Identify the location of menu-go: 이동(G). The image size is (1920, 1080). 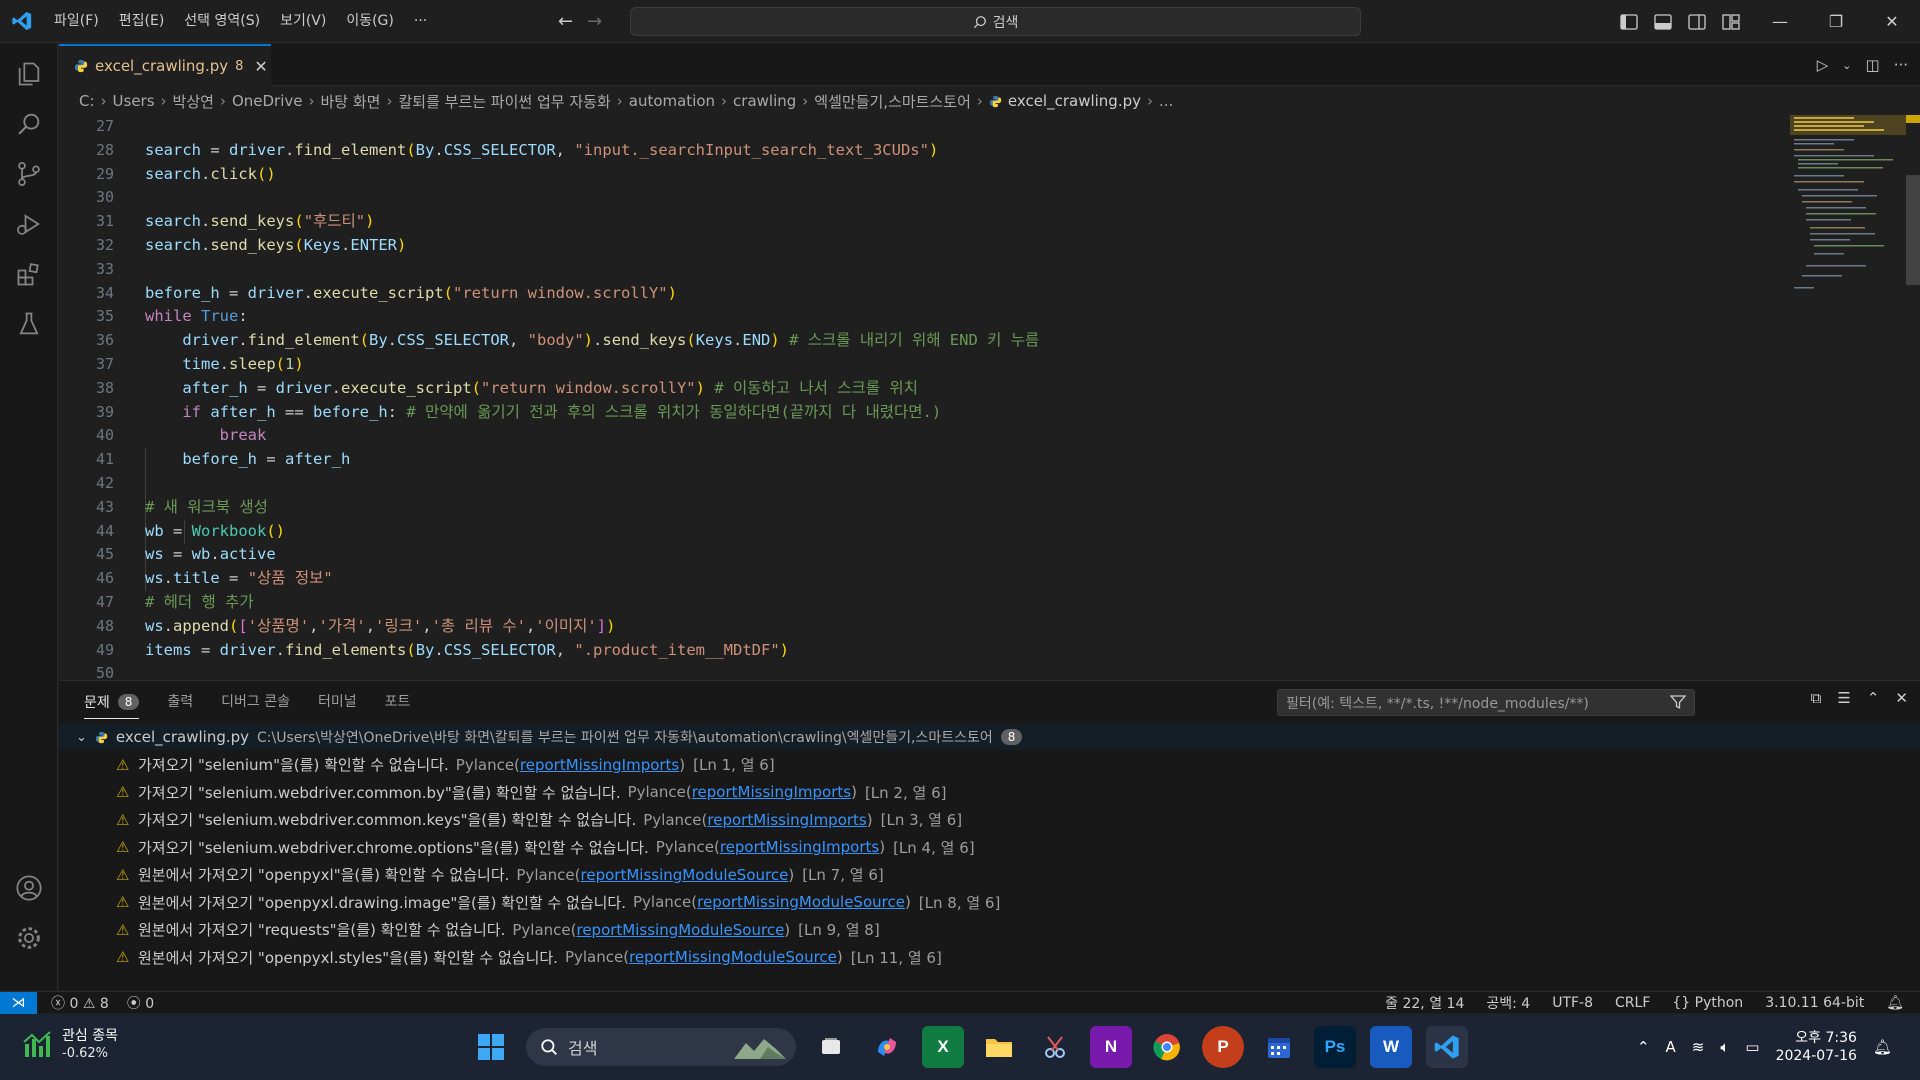
(370, 21).